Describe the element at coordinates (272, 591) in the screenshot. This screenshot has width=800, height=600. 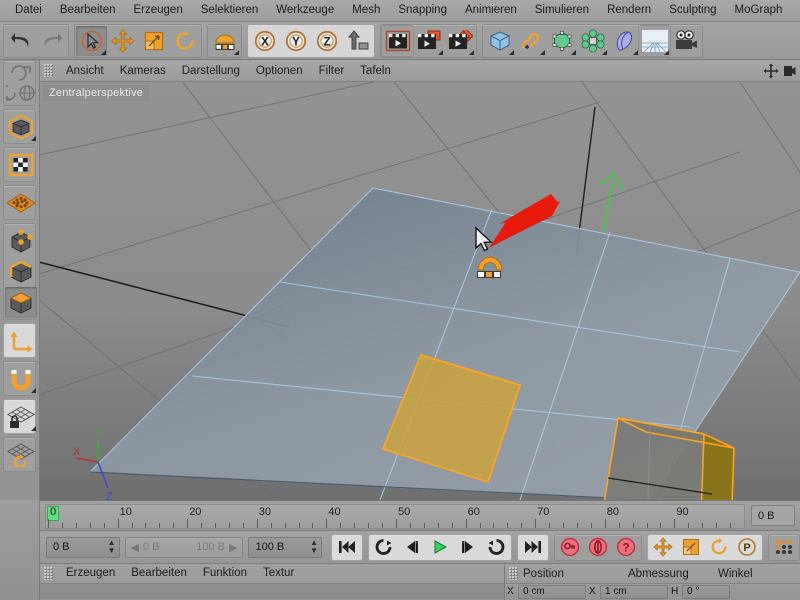
I see `material-list-area` at that location.